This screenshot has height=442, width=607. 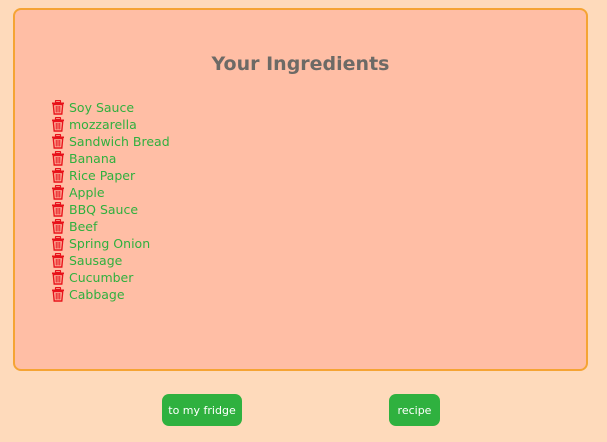 What do you see at coordinates (103, 124) in the screenshot?
I see `ingredient-label: mozzarella` at bounding box center [103, 124].